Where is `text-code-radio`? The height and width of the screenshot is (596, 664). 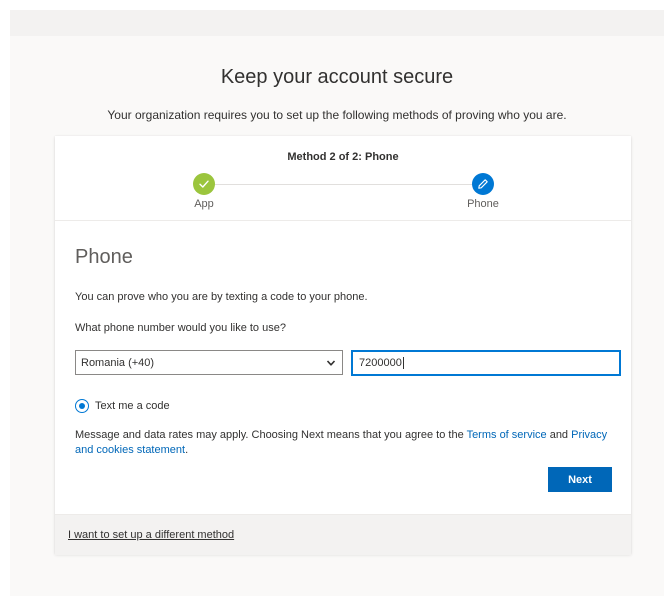 text-code-radio is located at coordinates (82, 406).